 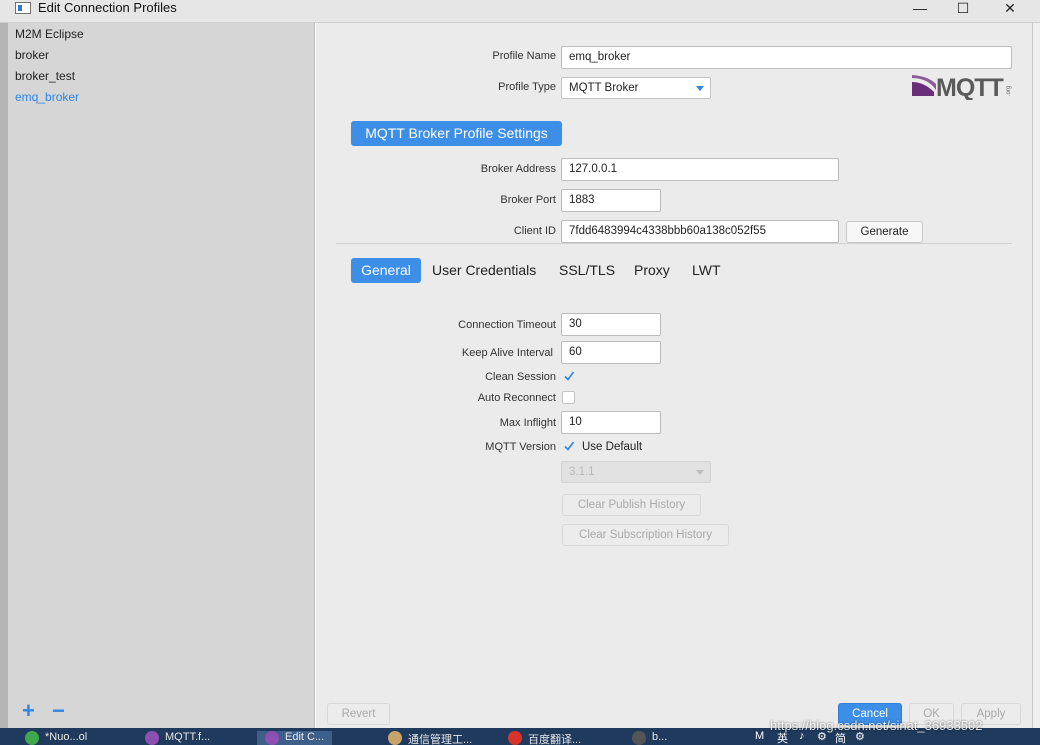 What do you see at coordinates (652, 270) in the screenshot?
I see `tab-proxy: Proxy` at bounding box center [652, 270].